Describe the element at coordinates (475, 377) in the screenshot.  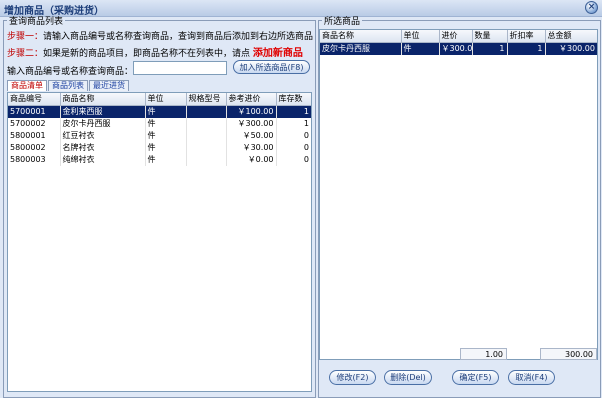
I see `ok-button: 确定(F5)` at that location.